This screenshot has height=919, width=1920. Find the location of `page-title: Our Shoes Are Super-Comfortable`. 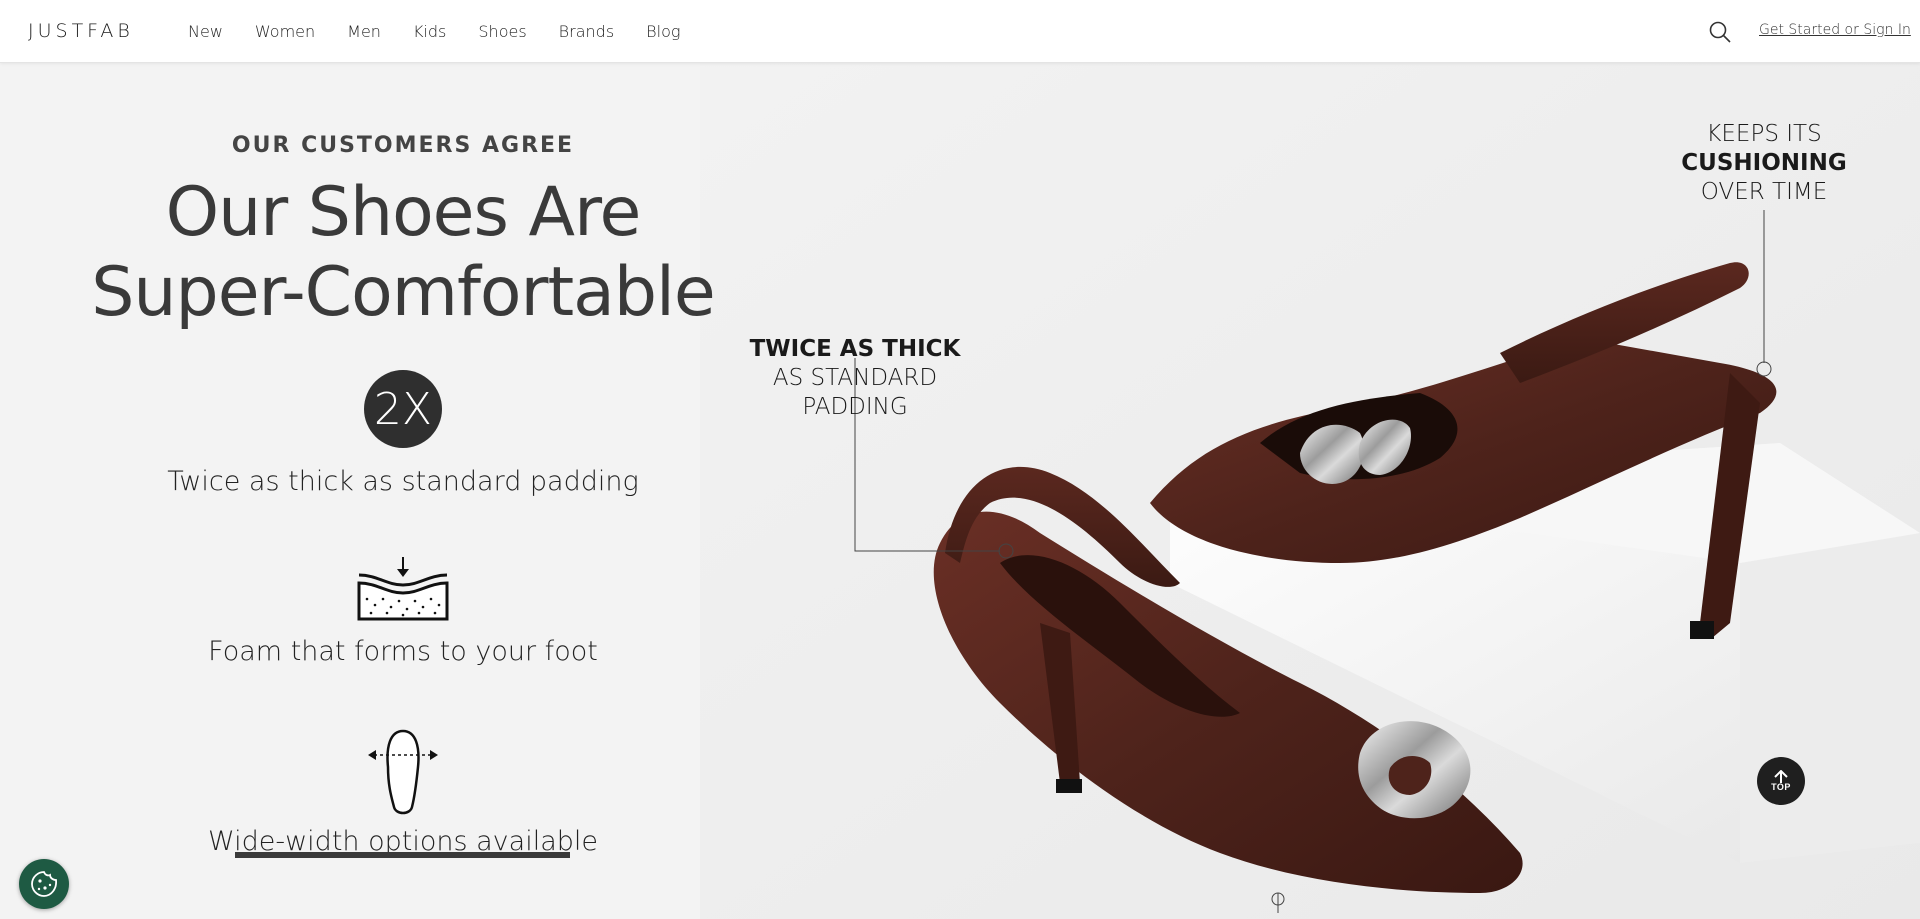

page-title: Our Shoes Are Super-Comfortable is located at coordinates (403, 253).